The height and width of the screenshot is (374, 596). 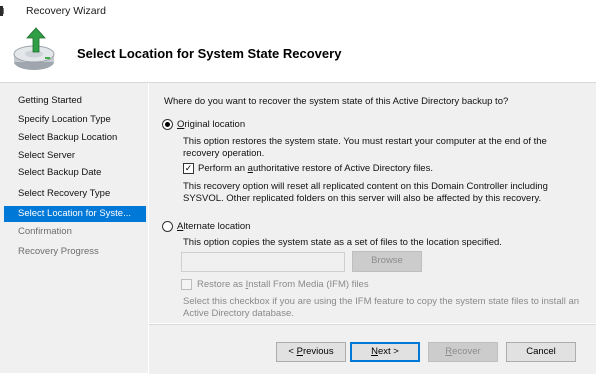 I want to click on next-button: Next >, so click(x=385, y=352).